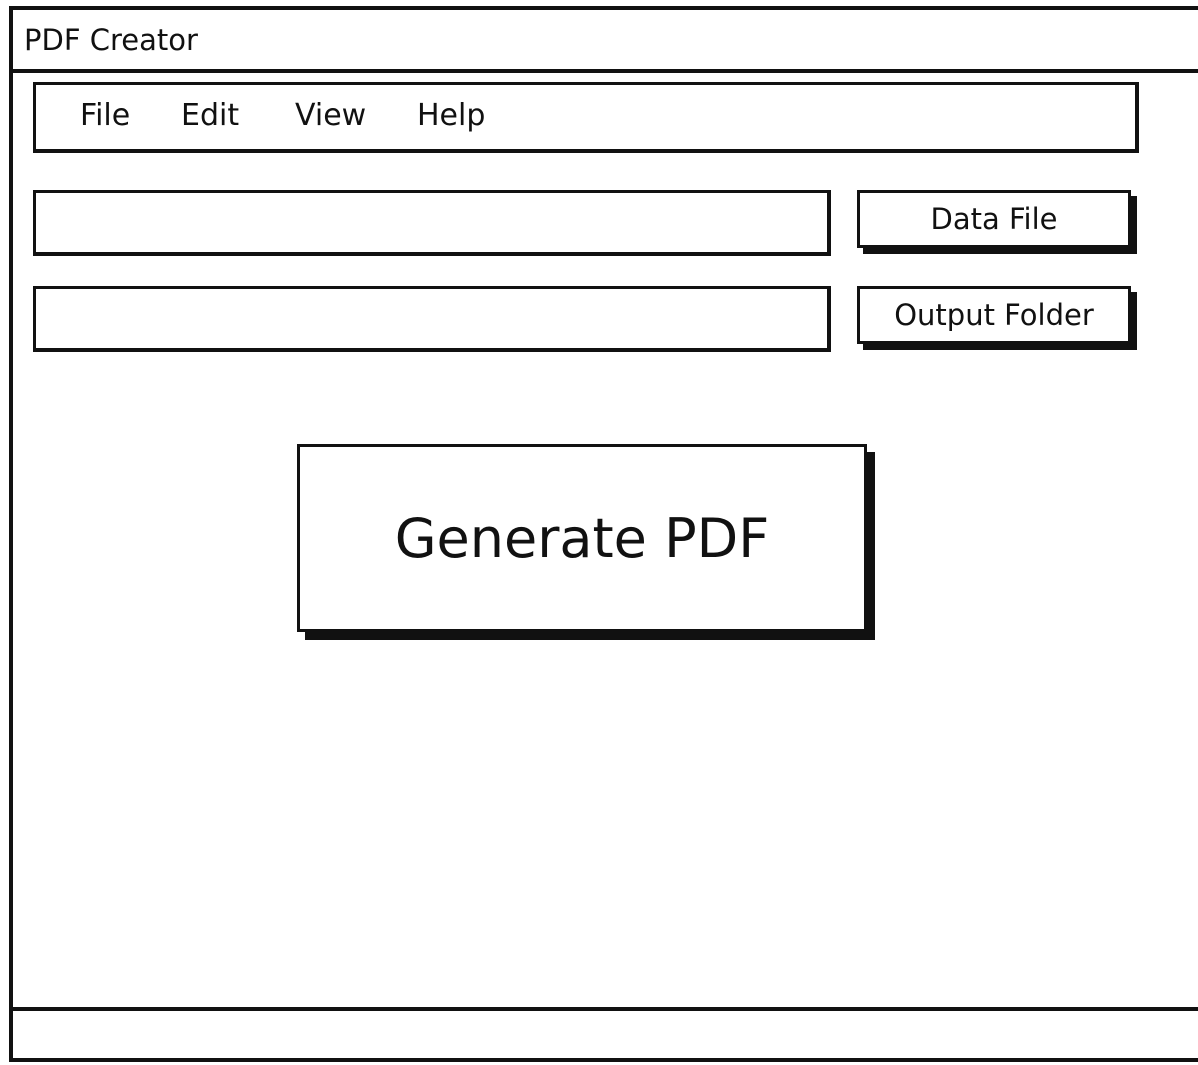 The height and width of the screenshot is (1065, 1198). Describe the element at coordinates (605, 1032) in the screenshot. I see `status-bar` at that location.